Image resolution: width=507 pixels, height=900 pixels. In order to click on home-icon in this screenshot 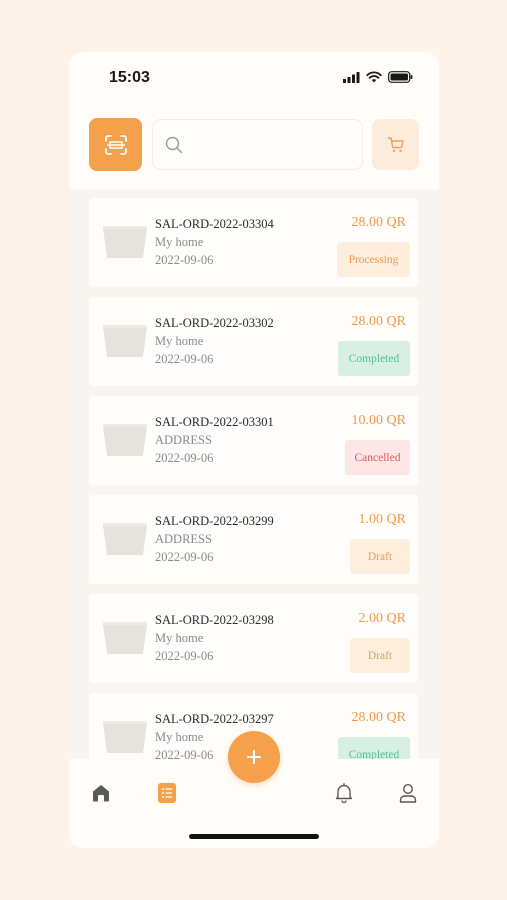, I will do `click(101, 793)`.